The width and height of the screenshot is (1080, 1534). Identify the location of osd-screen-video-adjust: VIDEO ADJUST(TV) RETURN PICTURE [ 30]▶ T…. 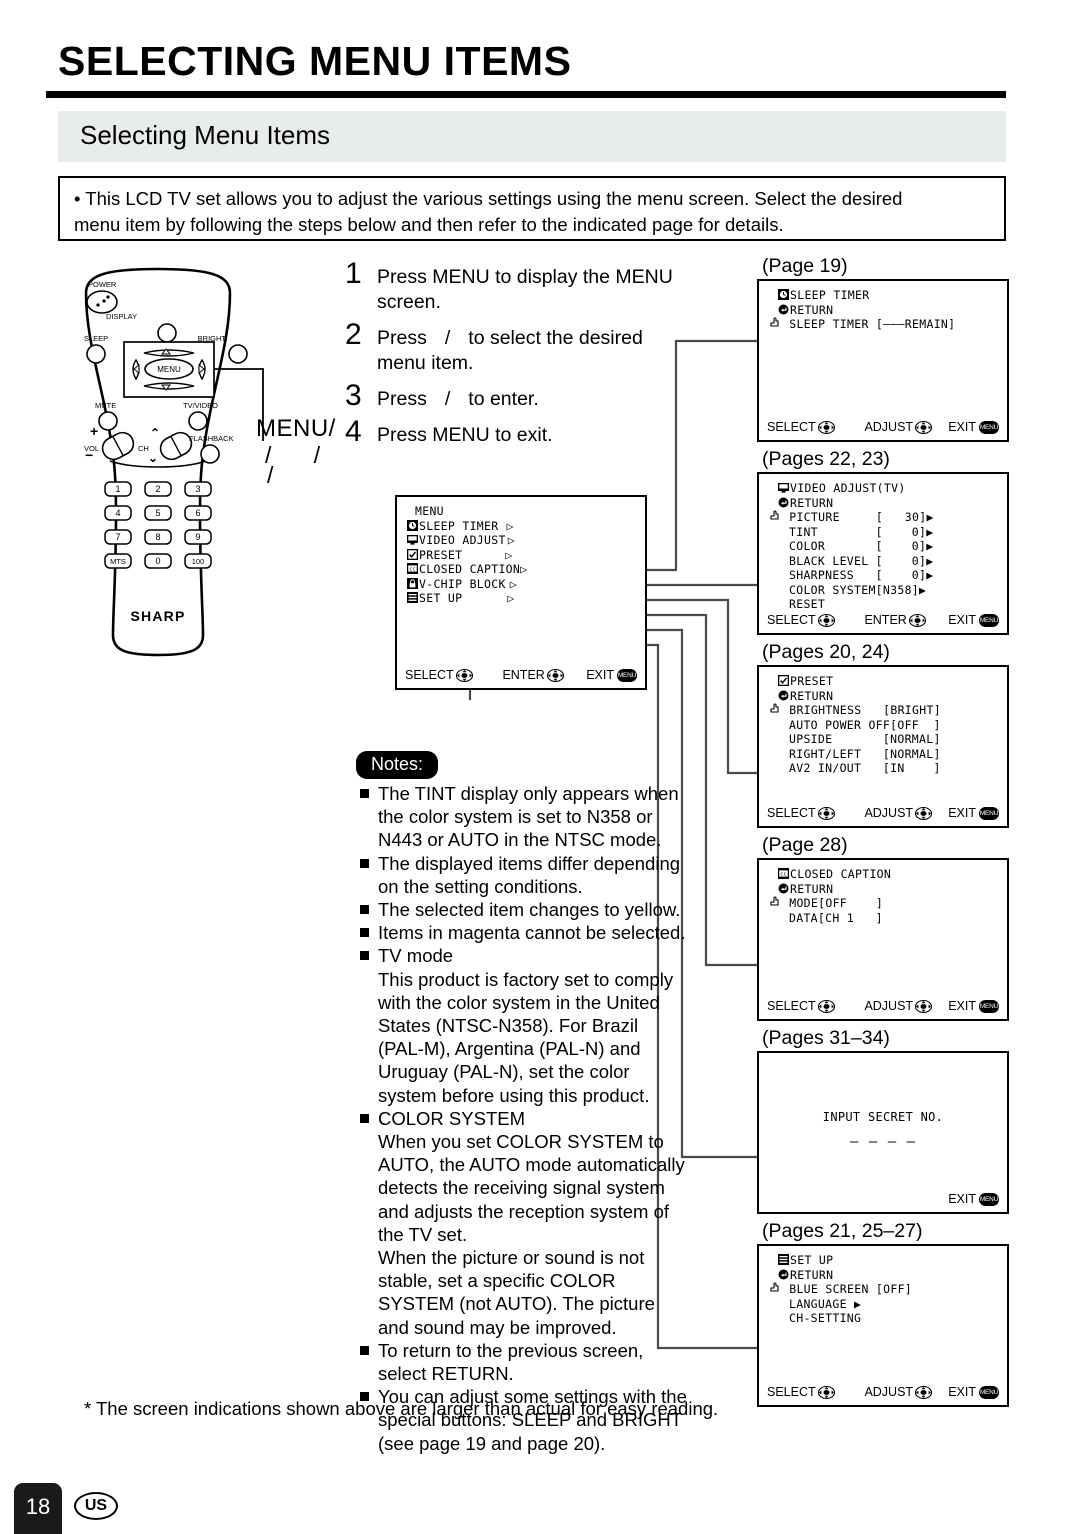
(883, 553).